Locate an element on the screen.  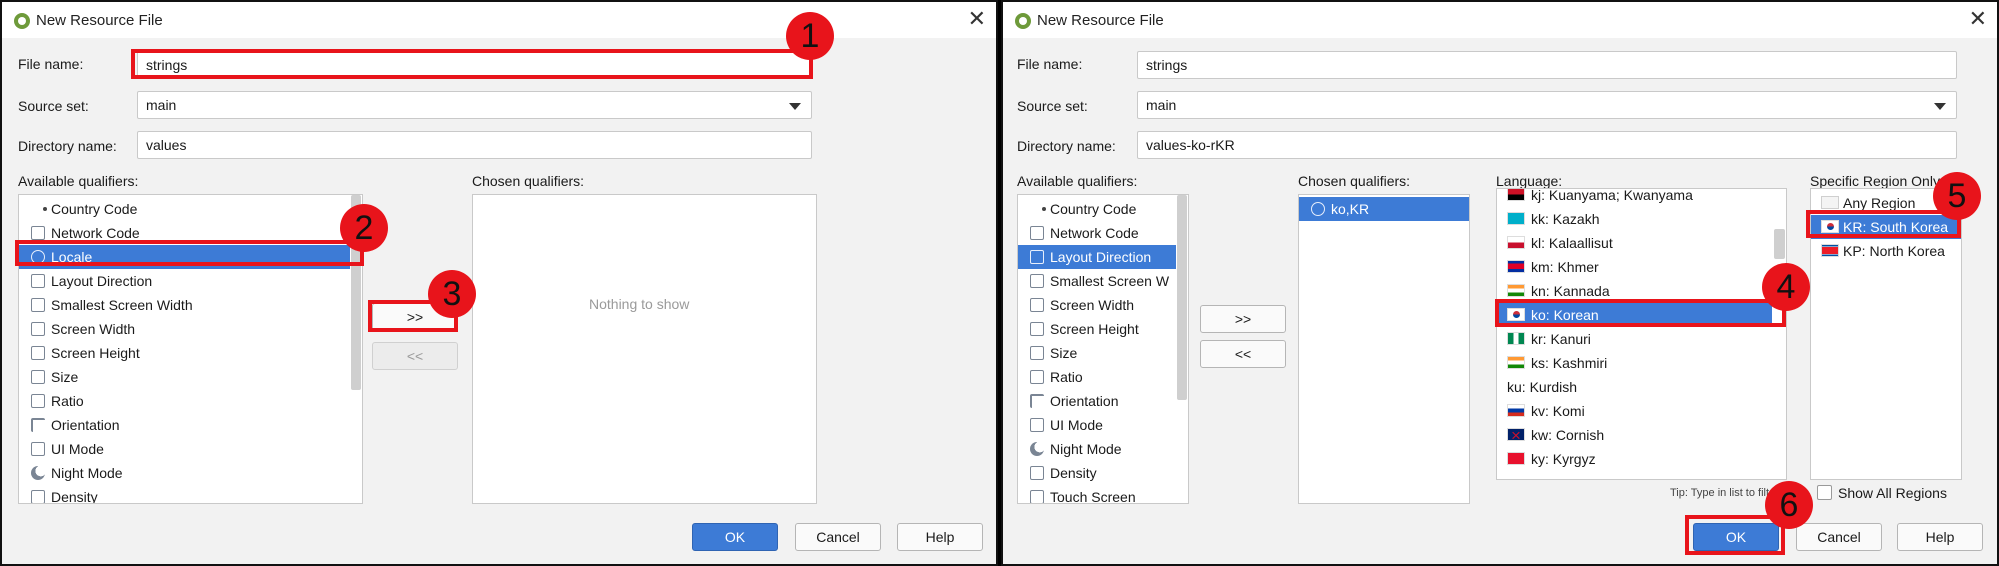
list-item: kw: Cornish is located at coordinates (1634, 435).